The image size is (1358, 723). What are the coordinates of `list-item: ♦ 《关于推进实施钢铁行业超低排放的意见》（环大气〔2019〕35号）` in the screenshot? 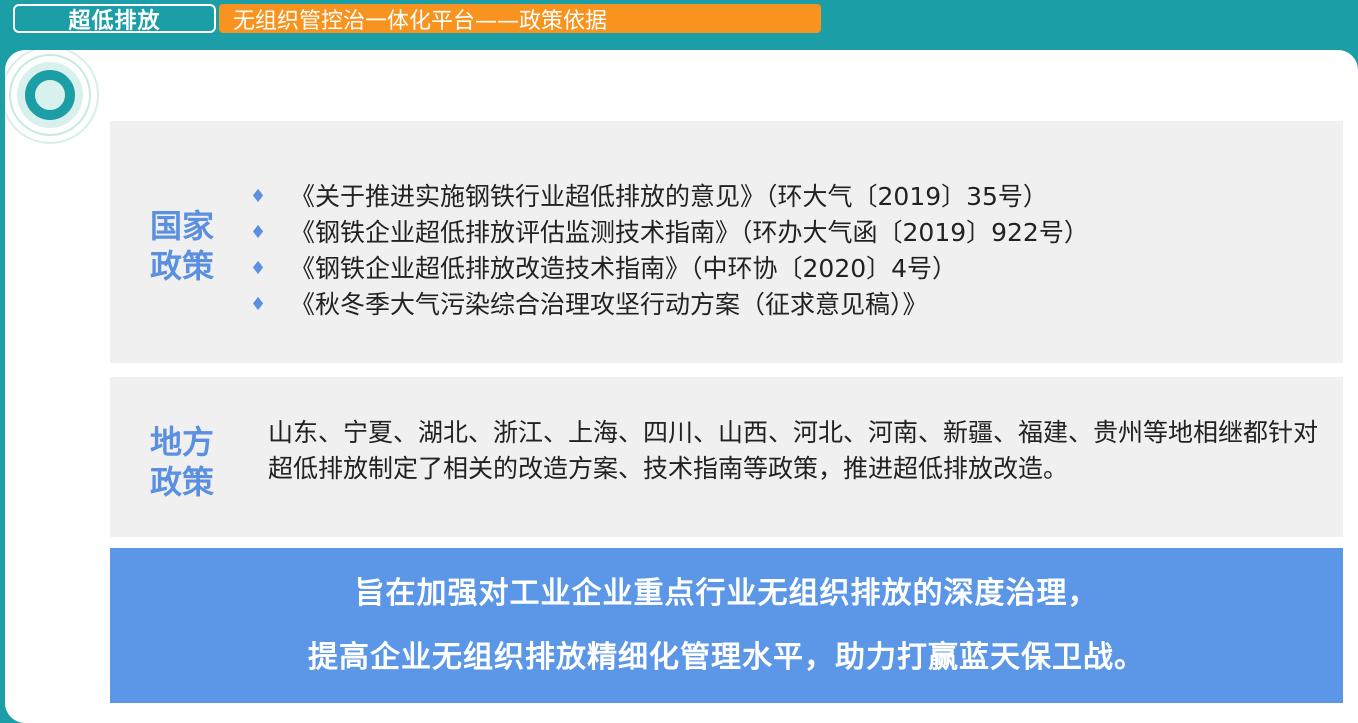 It's located at (669, 197).